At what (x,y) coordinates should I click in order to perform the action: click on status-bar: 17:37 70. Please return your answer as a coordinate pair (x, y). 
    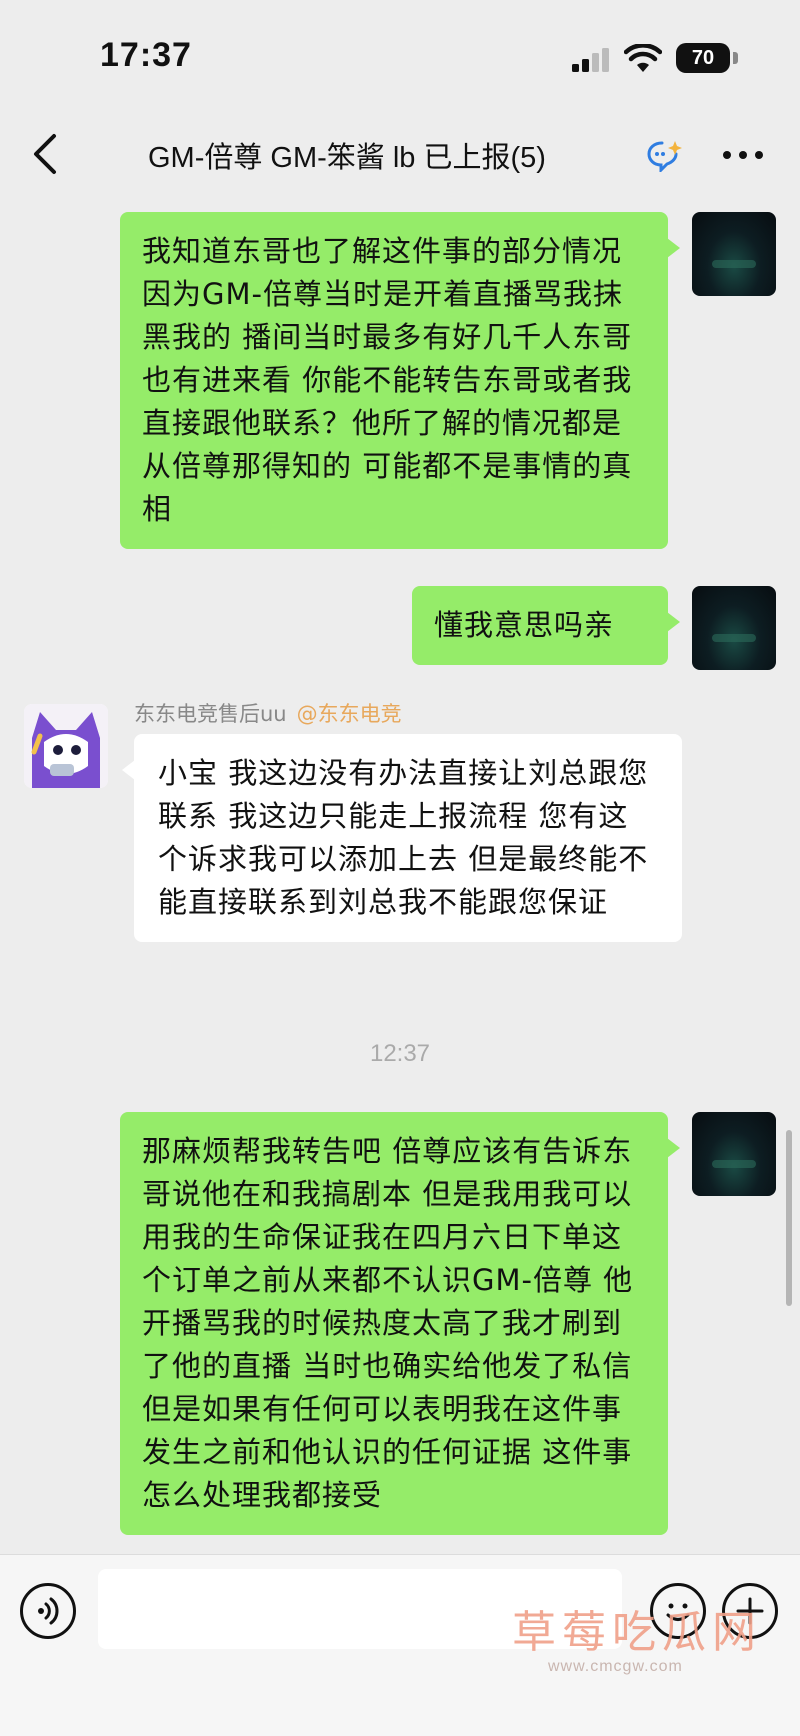
    Looking at the image, I should click on (400, 55).